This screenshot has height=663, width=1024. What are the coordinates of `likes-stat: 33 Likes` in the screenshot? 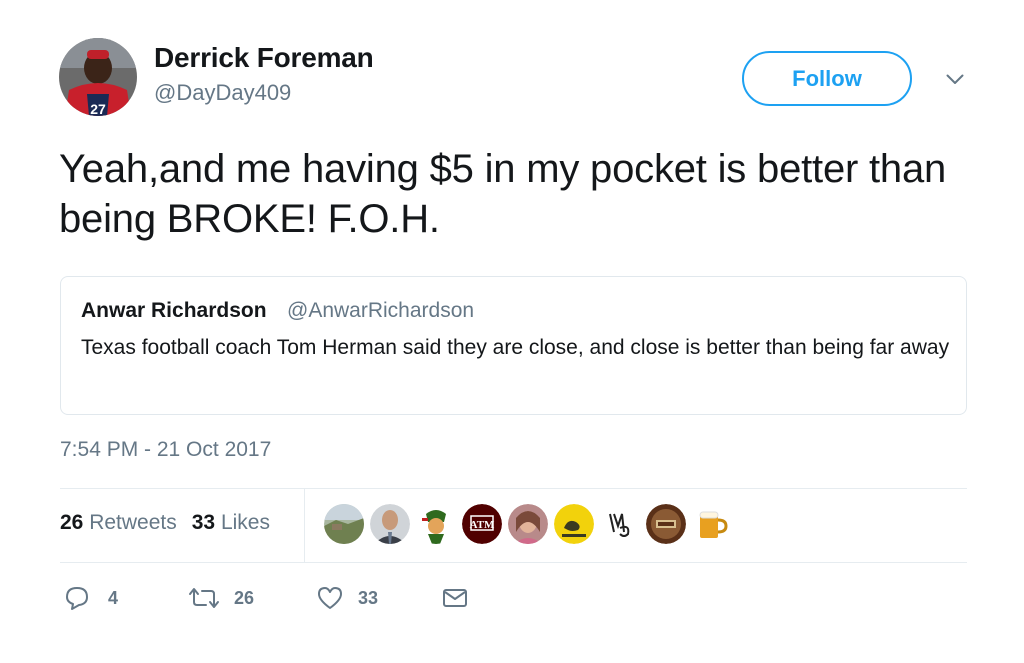 It's located at (231, 523).